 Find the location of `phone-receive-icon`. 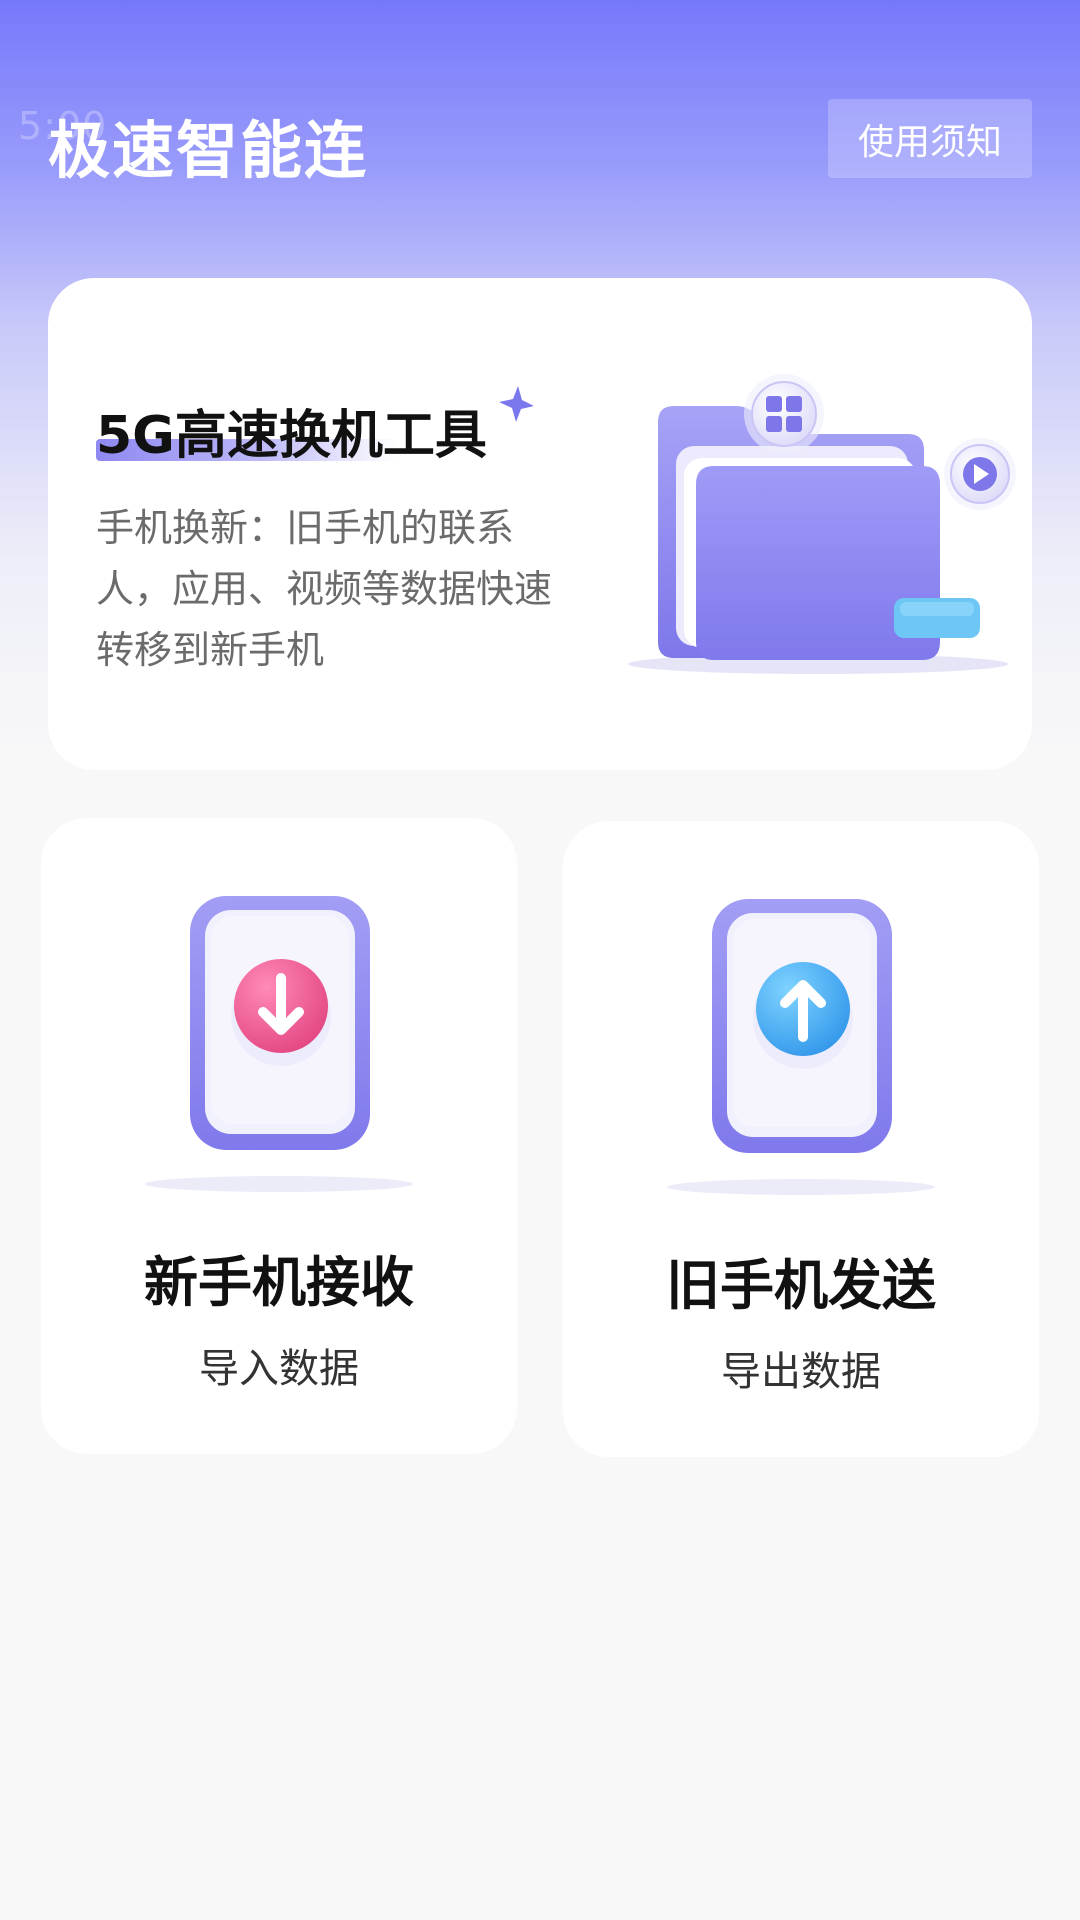

phone-receive-icon is located at coordinates (279, 1044).